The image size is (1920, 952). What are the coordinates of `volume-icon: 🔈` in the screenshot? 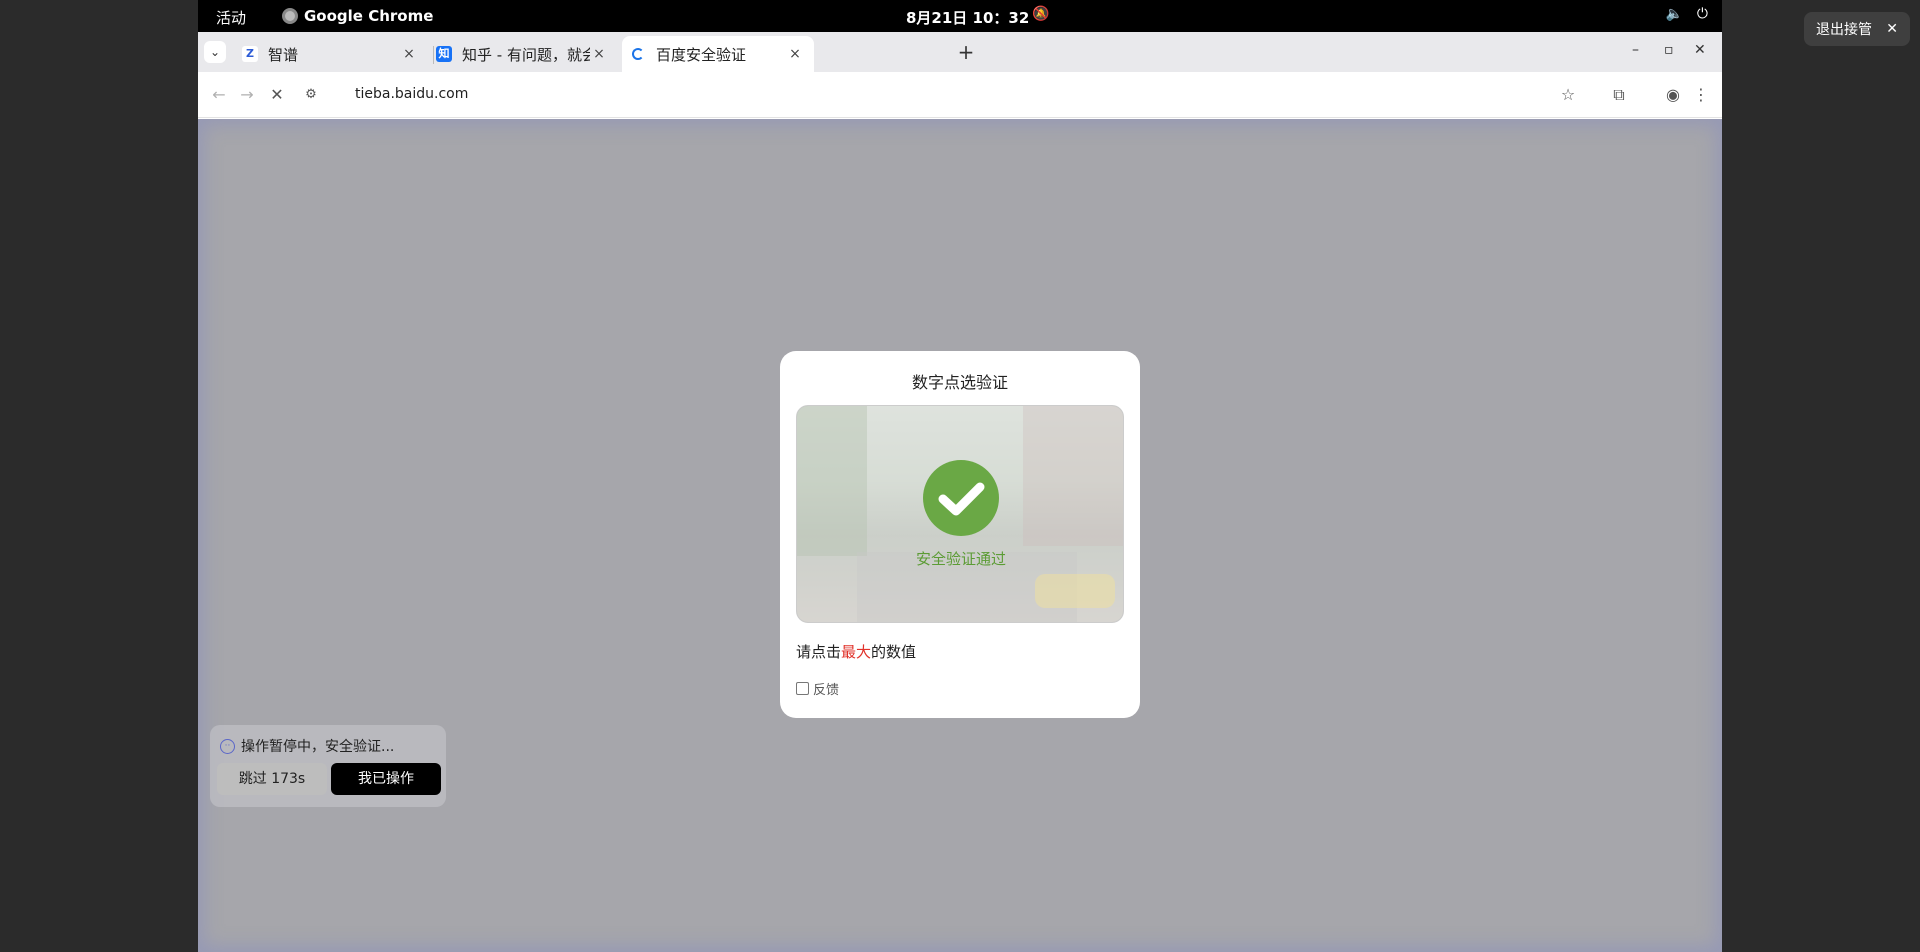 It's located at (1674, 14).